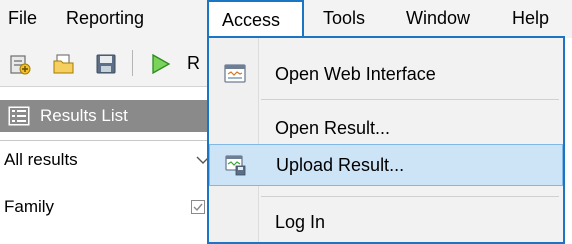 The image size is (572, 244). I want to click on family-column-label: Family, so click(29, 206).